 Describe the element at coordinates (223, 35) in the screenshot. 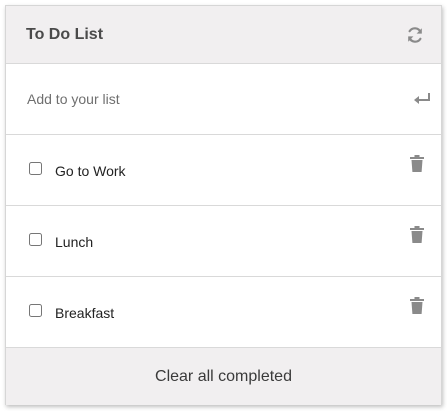

I see `header: To Do List` at that location.